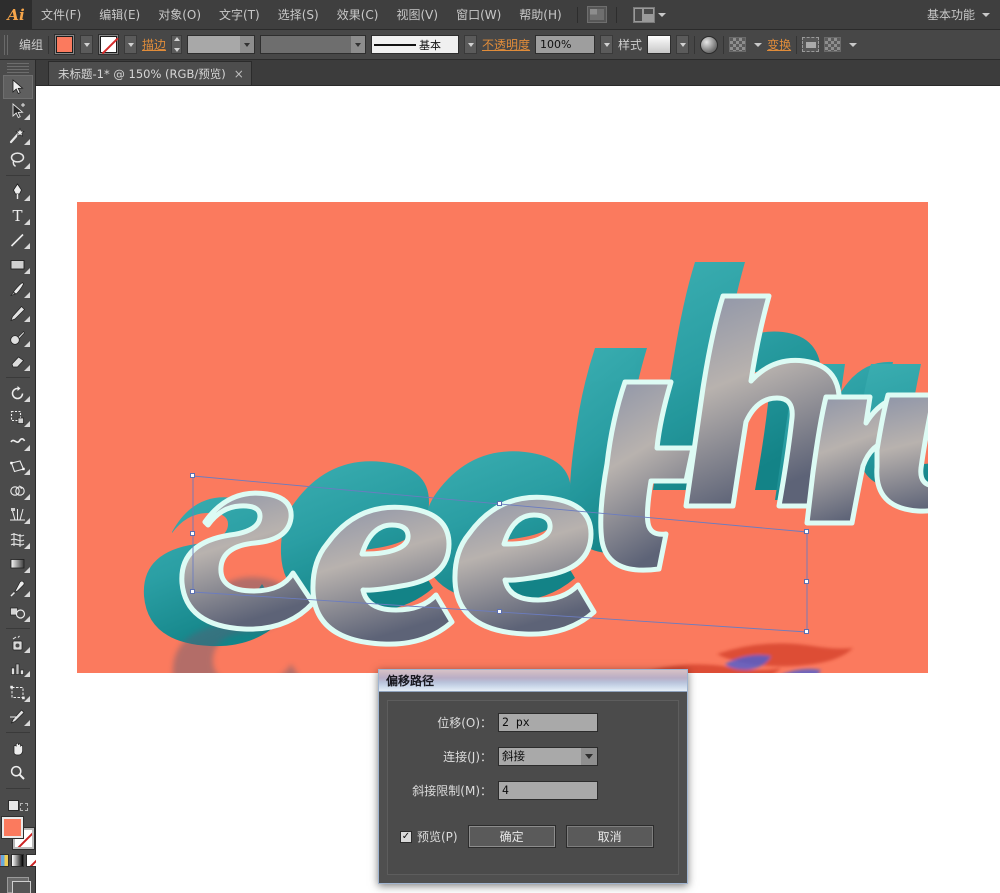 The image size is (1000, 893). I want to click on menu-window: 窗口(W), so click(478, 15).